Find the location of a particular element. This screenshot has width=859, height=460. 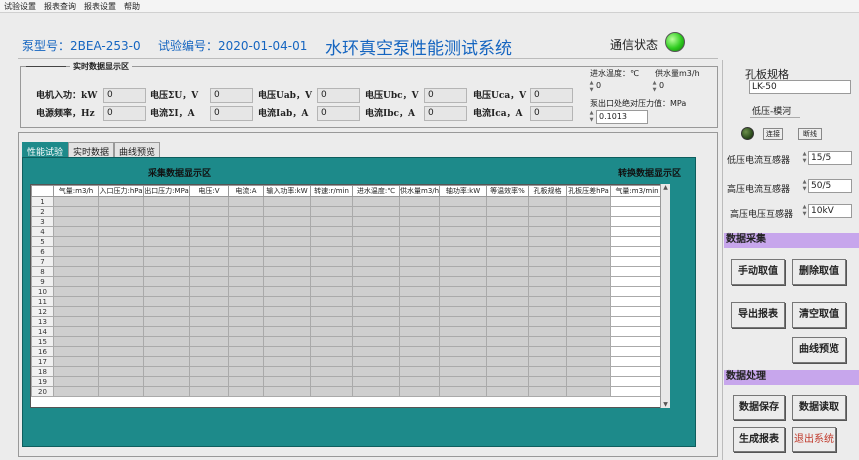

lv-ct-stepper: ▲ ▼ is located at coordinates (804, 158).